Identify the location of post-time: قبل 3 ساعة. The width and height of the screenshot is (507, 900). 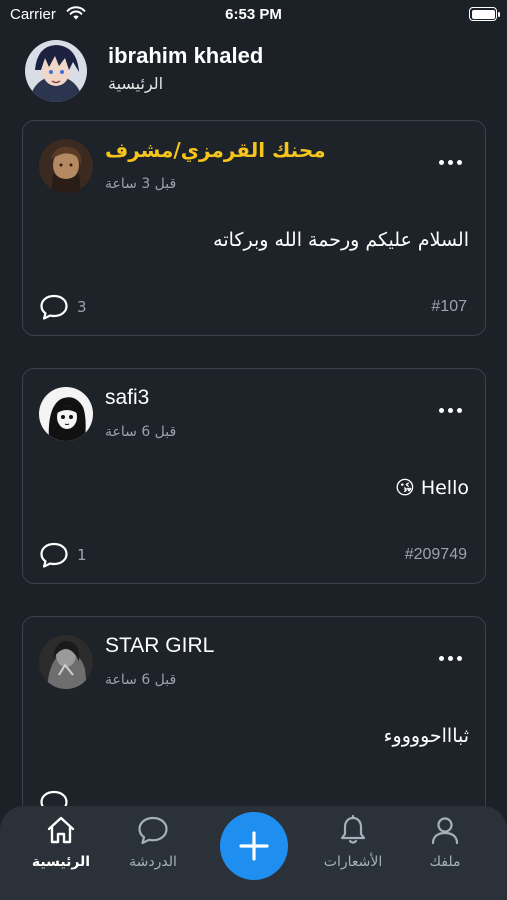
(141, 184).